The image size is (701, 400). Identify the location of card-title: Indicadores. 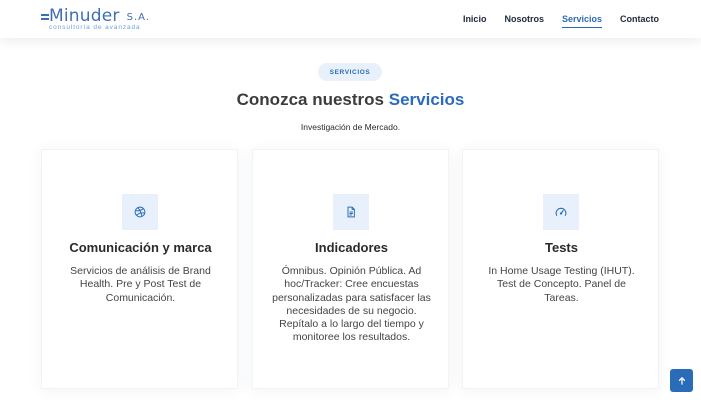
(351, 247).